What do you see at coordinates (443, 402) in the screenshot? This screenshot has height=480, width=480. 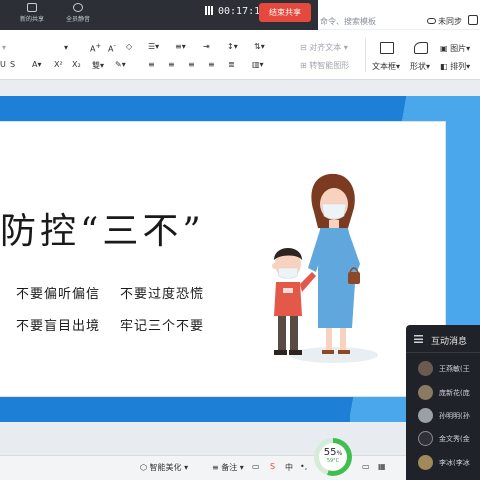 I see `interactive-messages-panel: 互动消息 王燕敏(王 庞新花(庞 孙明明(孙 金文秀(金 李冰(李冰` at bounding box center [443, 402].